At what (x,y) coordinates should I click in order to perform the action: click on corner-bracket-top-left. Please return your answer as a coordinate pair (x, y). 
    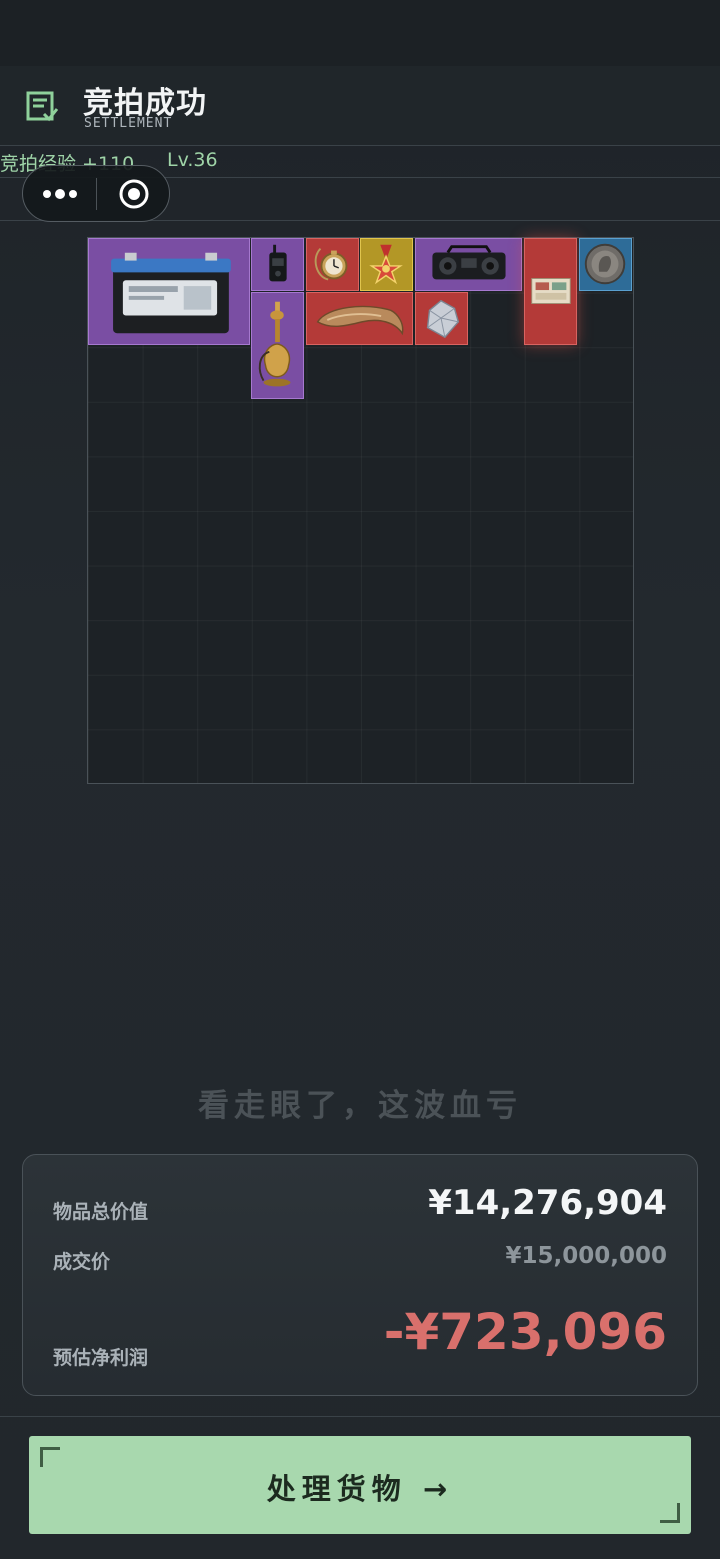
    Looking at the image, I should click on (50, 1457).